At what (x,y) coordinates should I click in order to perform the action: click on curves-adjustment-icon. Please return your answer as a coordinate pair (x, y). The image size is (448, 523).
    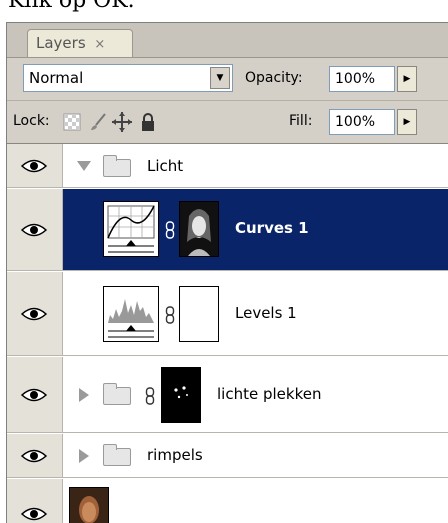
    Looking at the image, I should click on (131, 229).